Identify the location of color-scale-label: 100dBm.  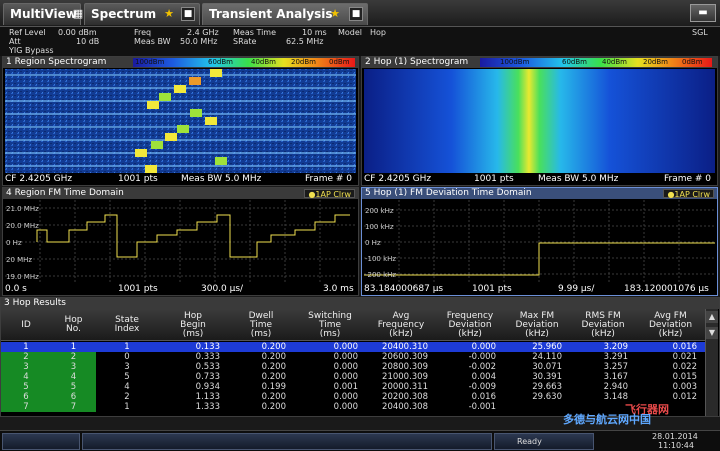
(515, 62).